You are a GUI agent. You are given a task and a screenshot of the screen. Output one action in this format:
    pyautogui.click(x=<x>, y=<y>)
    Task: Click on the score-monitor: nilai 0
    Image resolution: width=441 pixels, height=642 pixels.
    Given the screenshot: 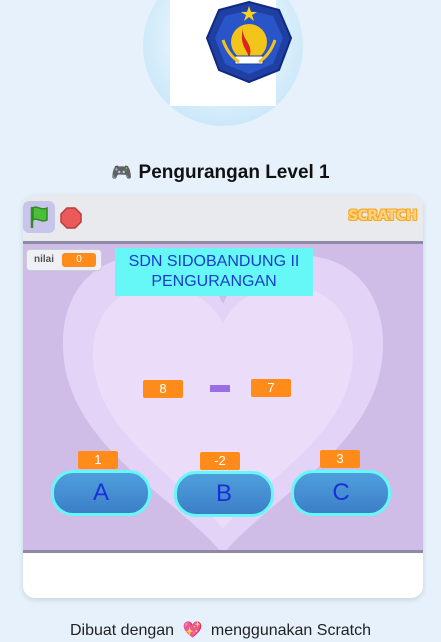 What is the action you would take?
    pyautogui.click(x=64, y=260)
    